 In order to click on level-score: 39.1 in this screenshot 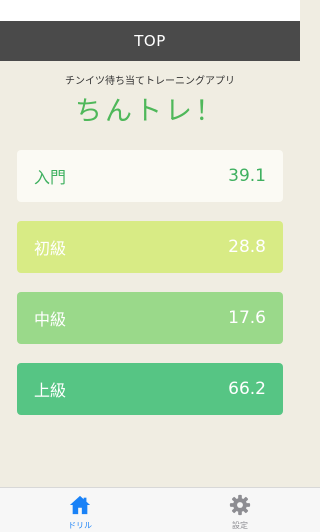, I will do `click(247, 176)`.